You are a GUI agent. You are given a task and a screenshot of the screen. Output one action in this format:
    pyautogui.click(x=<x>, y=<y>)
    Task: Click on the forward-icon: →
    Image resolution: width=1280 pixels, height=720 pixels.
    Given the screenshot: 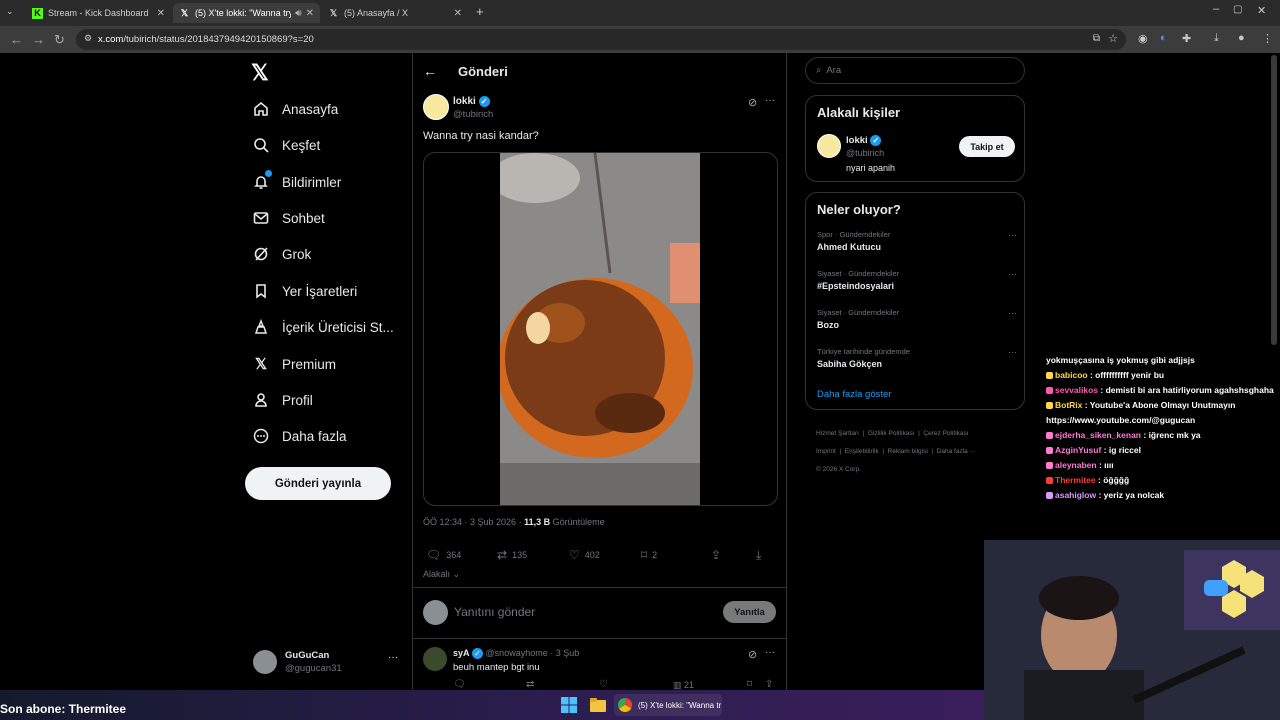 What is the action you would take?
    pyautogui.click(x=38, y=39)
    